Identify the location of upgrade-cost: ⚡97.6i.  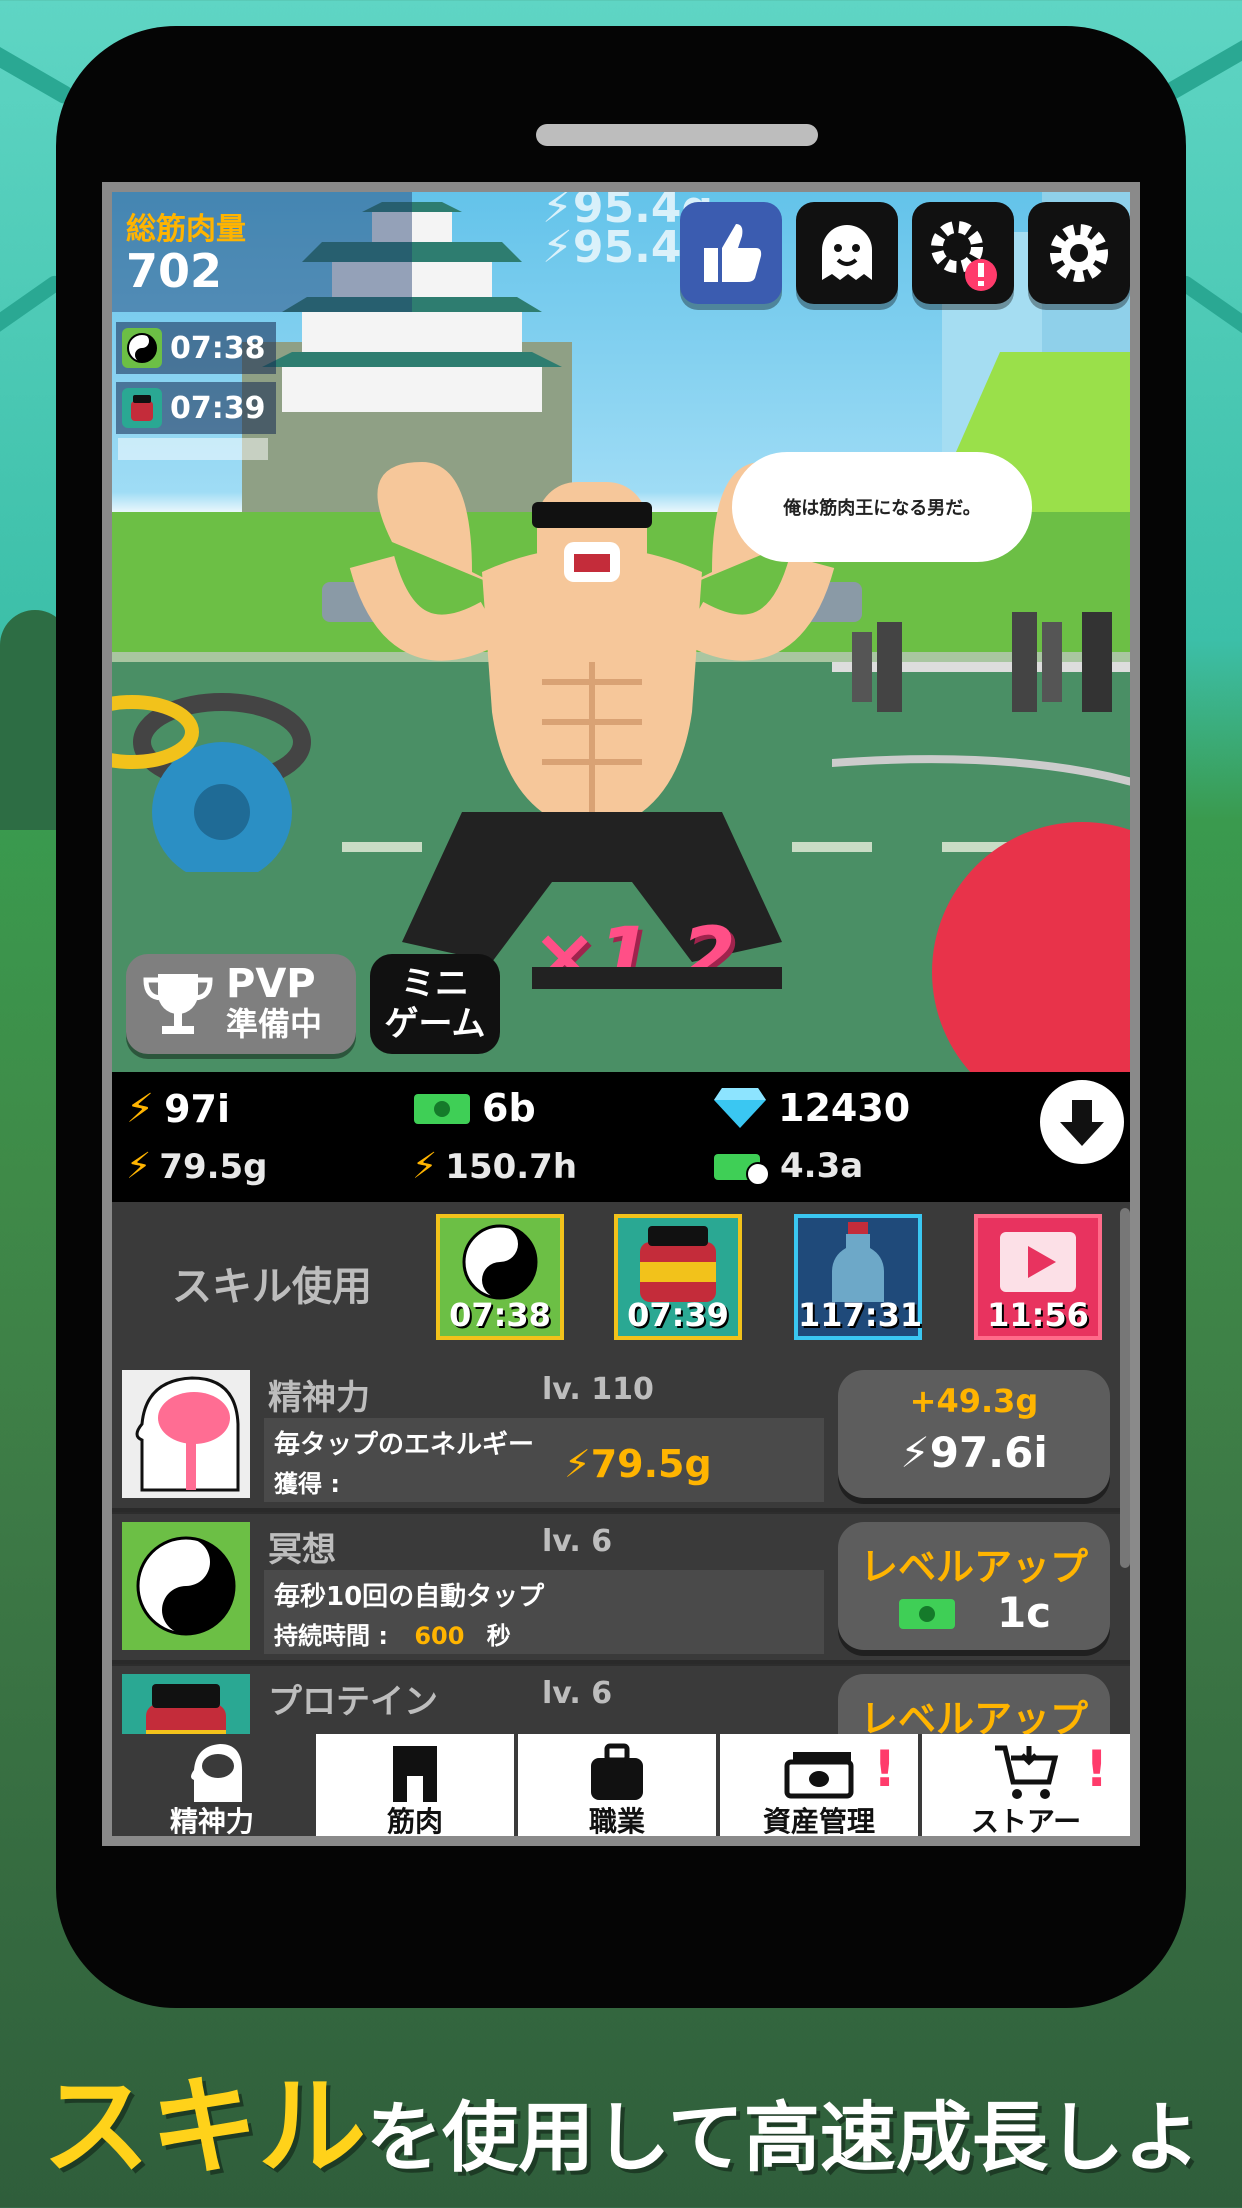
(974, 1452).